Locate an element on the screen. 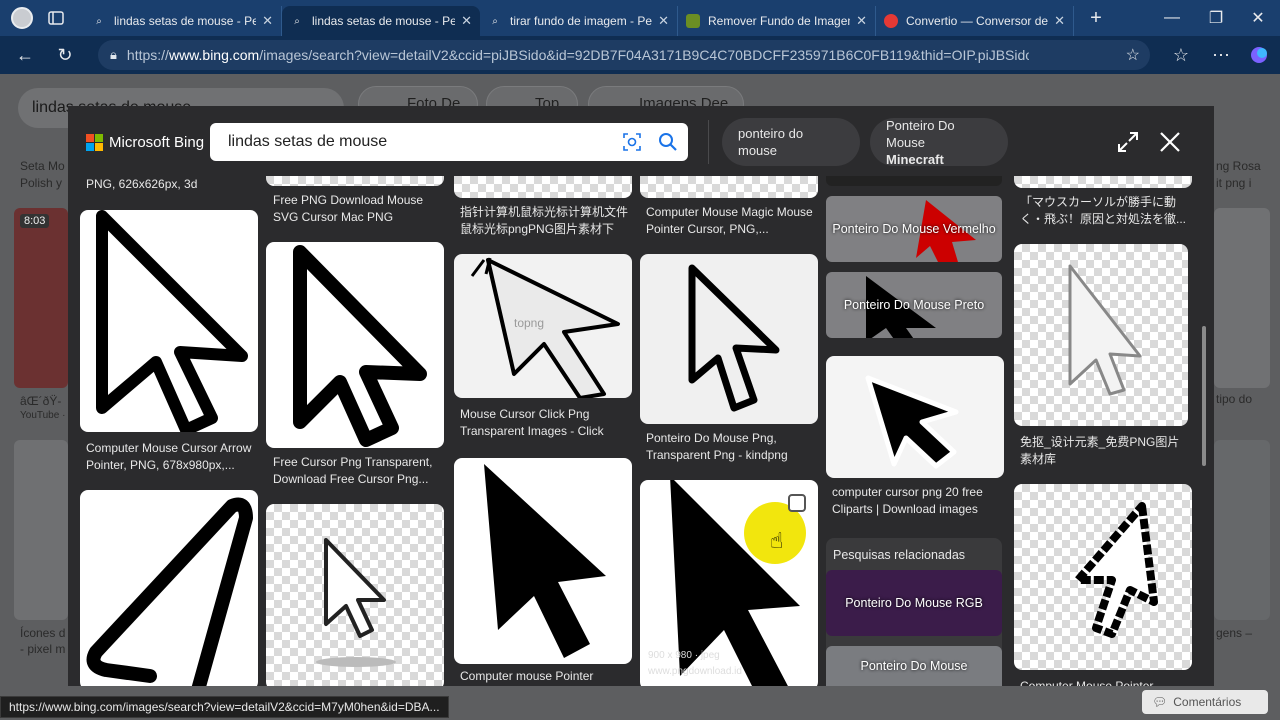 The width and height of the screenshot is (1280, 720). visual-search-icon is located at coordinates (632, 142).